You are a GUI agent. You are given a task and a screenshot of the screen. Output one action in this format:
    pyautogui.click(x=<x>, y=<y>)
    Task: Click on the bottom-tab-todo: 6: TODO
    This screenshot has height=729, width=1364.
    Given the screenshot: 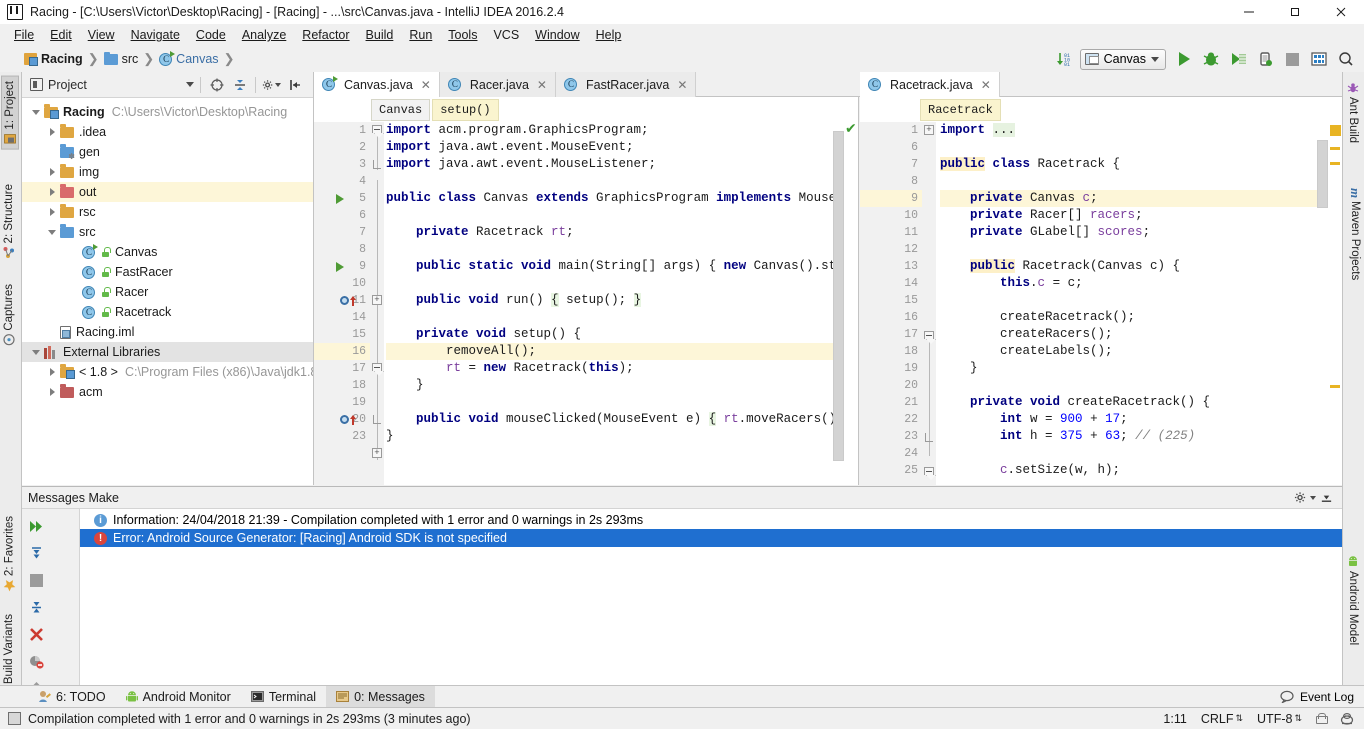 What is the action you would take?
    pyautogui.click(x=72, y=697)
    